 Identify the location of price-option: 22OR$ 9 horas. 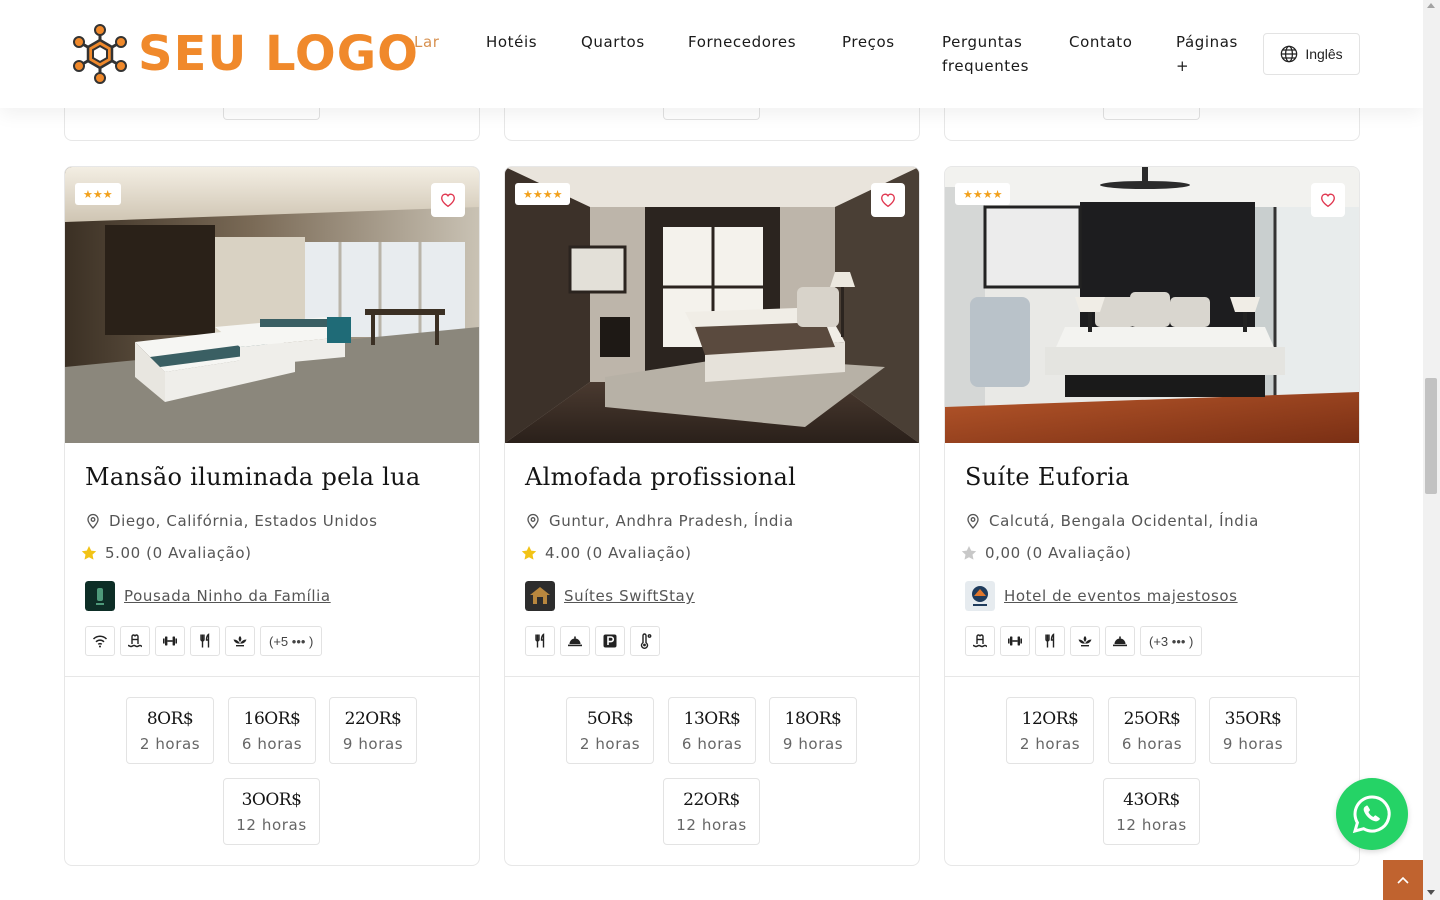
(373, 730).